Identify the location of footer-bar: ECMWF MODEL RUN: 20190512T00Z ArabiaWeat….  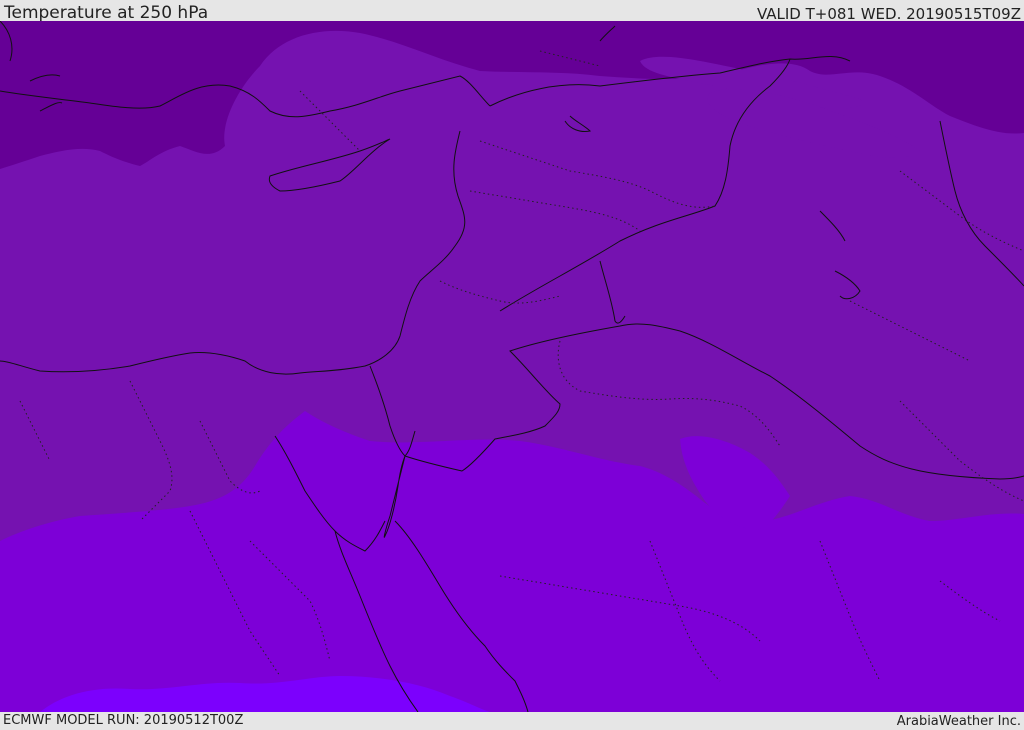
(512, 720).